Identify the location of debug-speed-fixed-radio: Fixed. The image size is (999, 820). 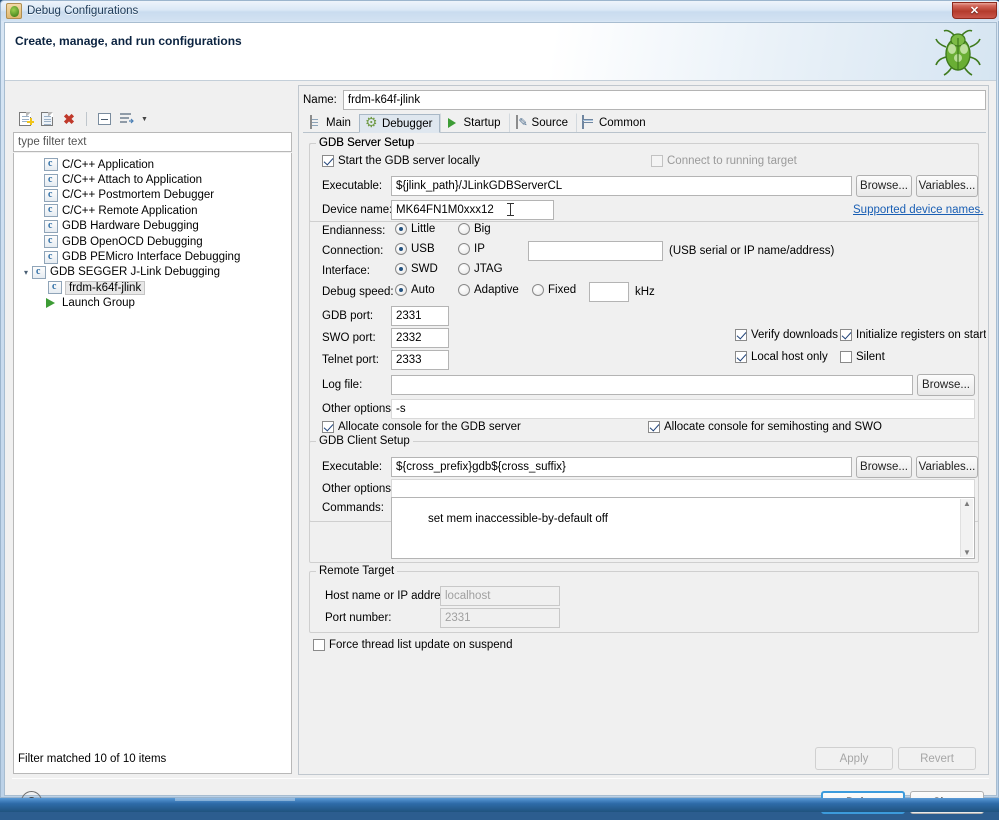
(554, 290).